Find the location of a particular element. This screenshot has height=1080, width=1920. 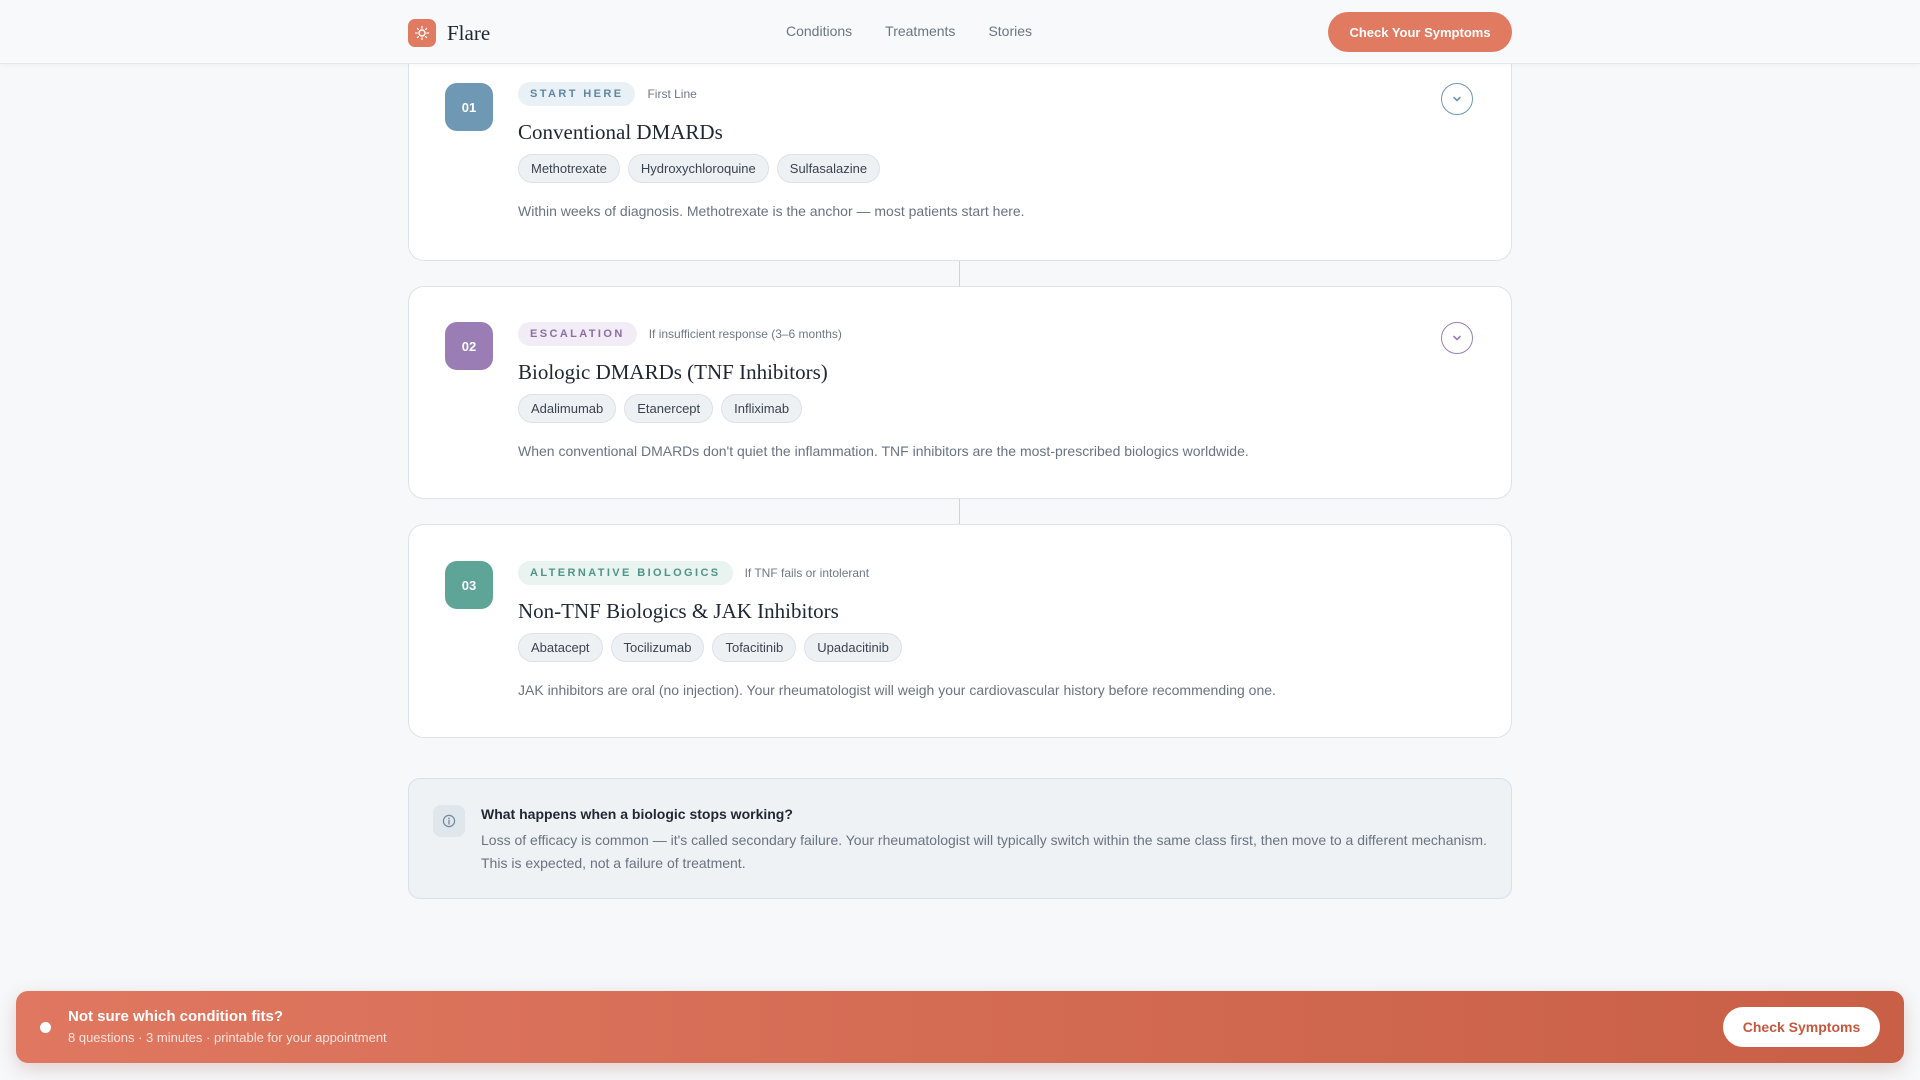

step-title: Biologic DMARDs (TNF Inhibitors) is located at coordinates (673, 372).